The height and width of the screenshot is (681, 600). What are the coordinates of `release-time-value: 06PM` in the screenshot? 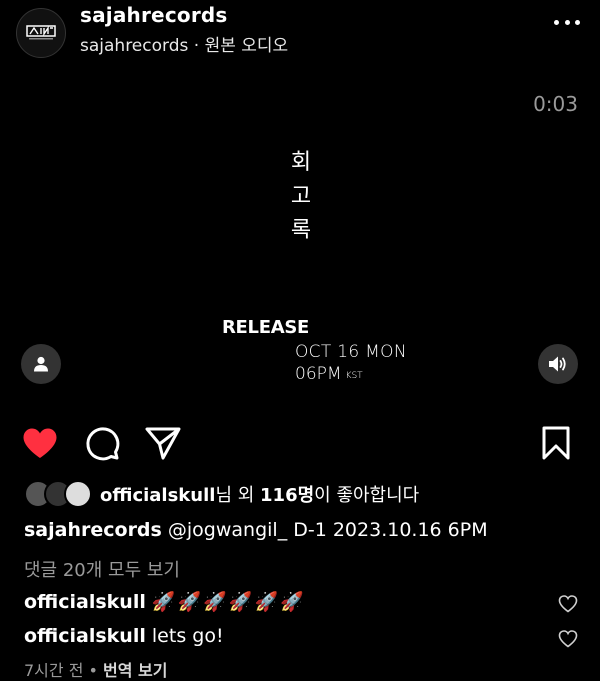 It's located at (318, 374).